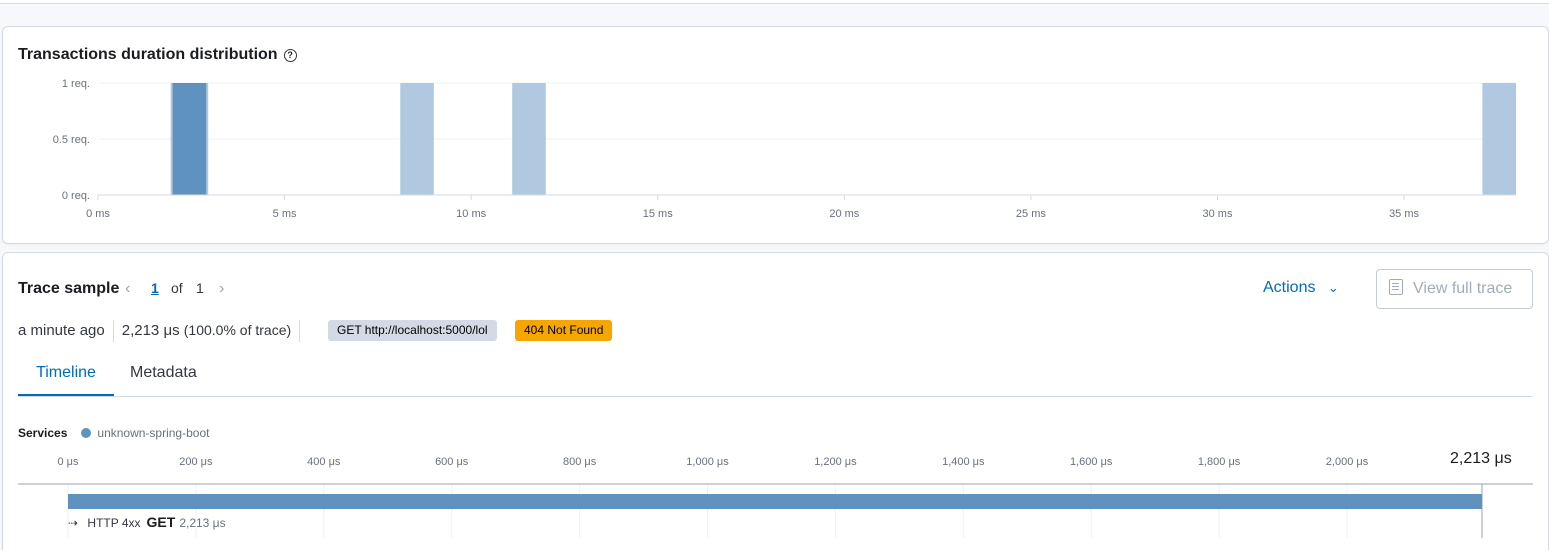  What do you see at coordinates (1396, 287) in the screenshot?
I see `document-icon` at bounding box center [1396, 287].